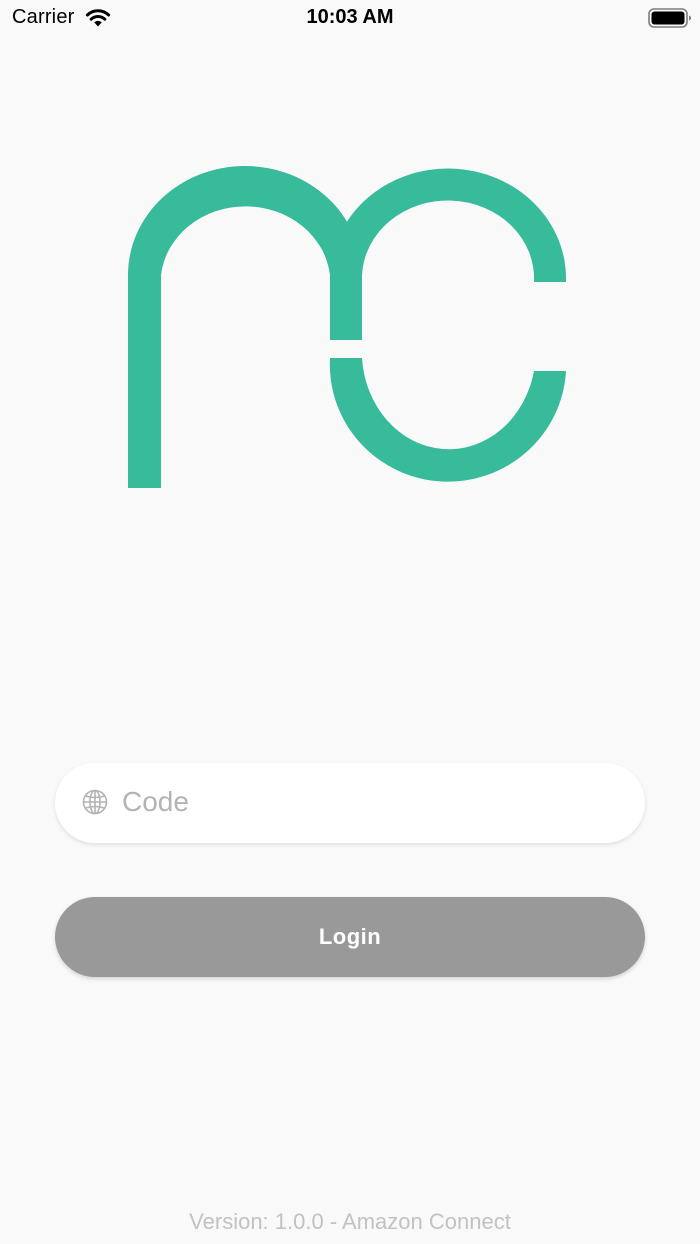  Describe the element at coordinates (350, 1221) in the screenshot. I see `version-label: Version: 1.0.0 - Amazon Connect` at that location.